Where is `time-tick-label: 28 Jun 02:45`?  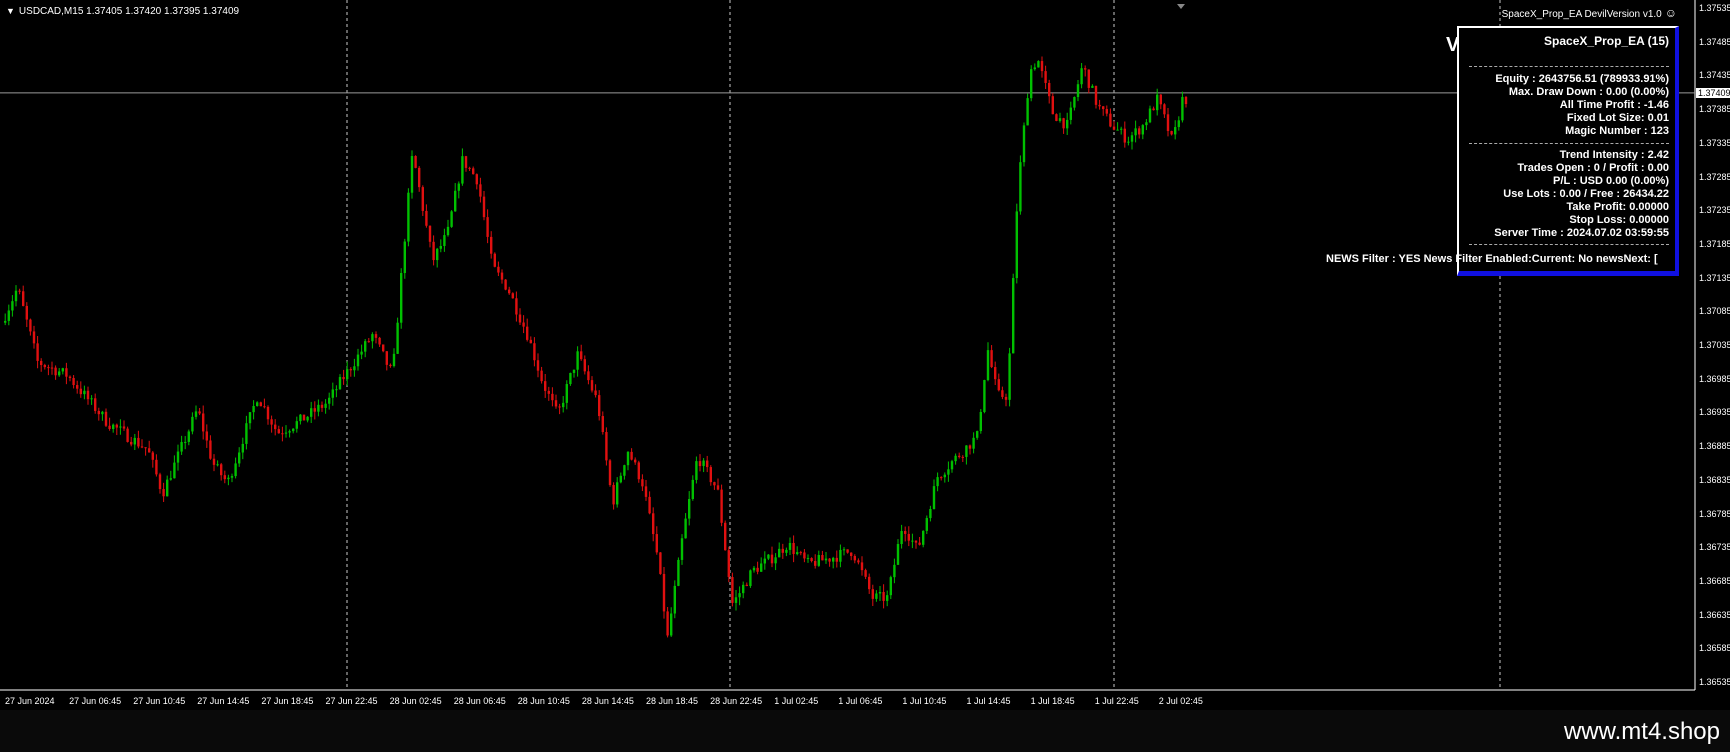
time-tick-label: 28 Jun 02:45 is located at coordinates (415, 701).